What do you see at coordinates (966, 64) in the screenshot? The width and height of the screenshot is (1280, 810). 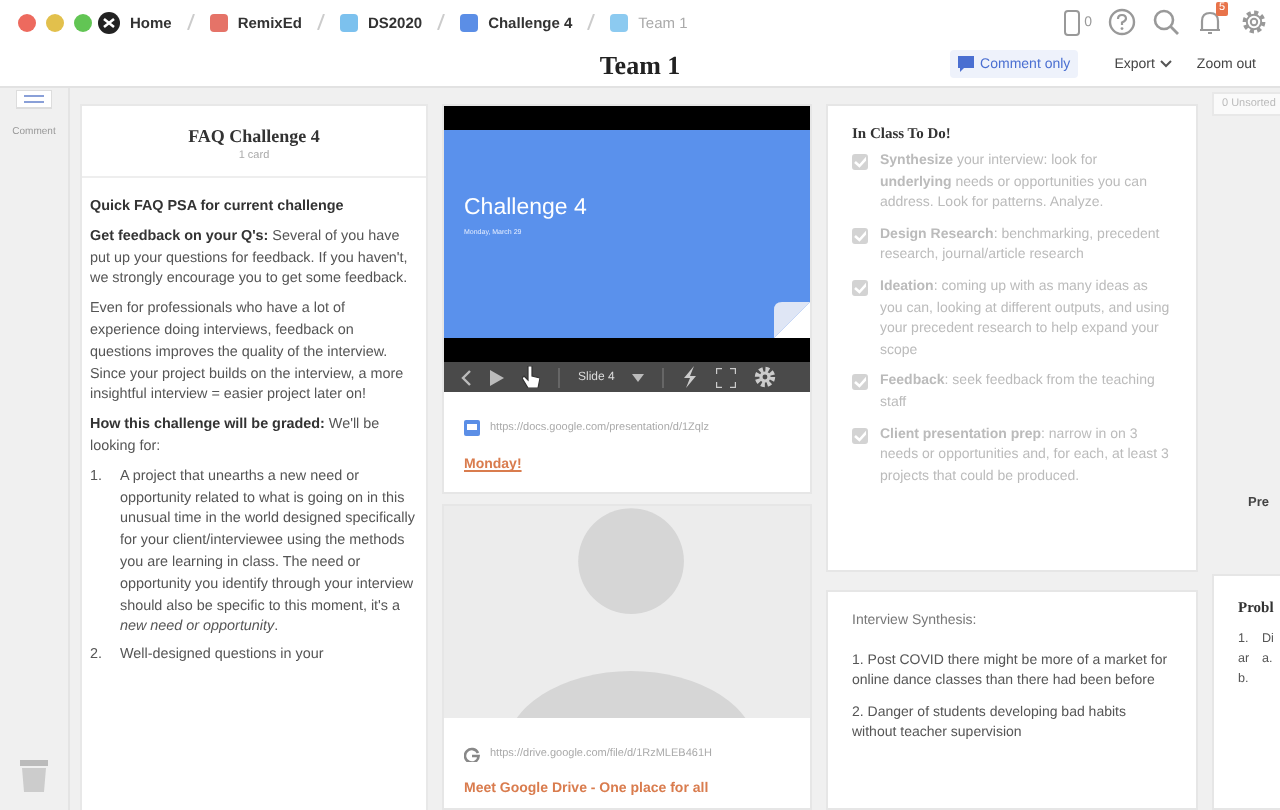 I see `comment-icon` at bounding box center [966, 64].